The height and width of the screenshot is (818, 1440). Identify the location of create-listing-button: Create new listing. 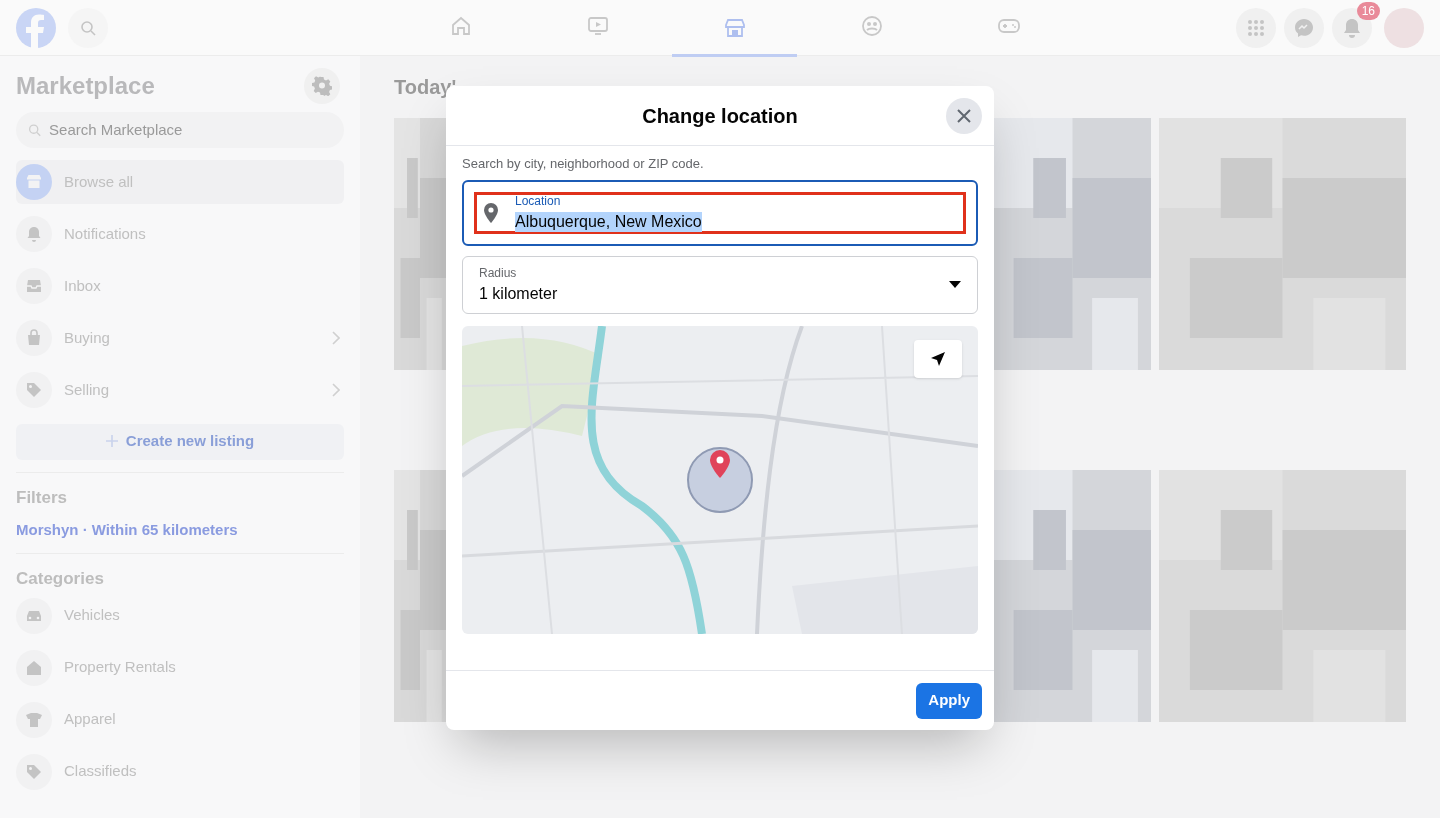
(180, 442).